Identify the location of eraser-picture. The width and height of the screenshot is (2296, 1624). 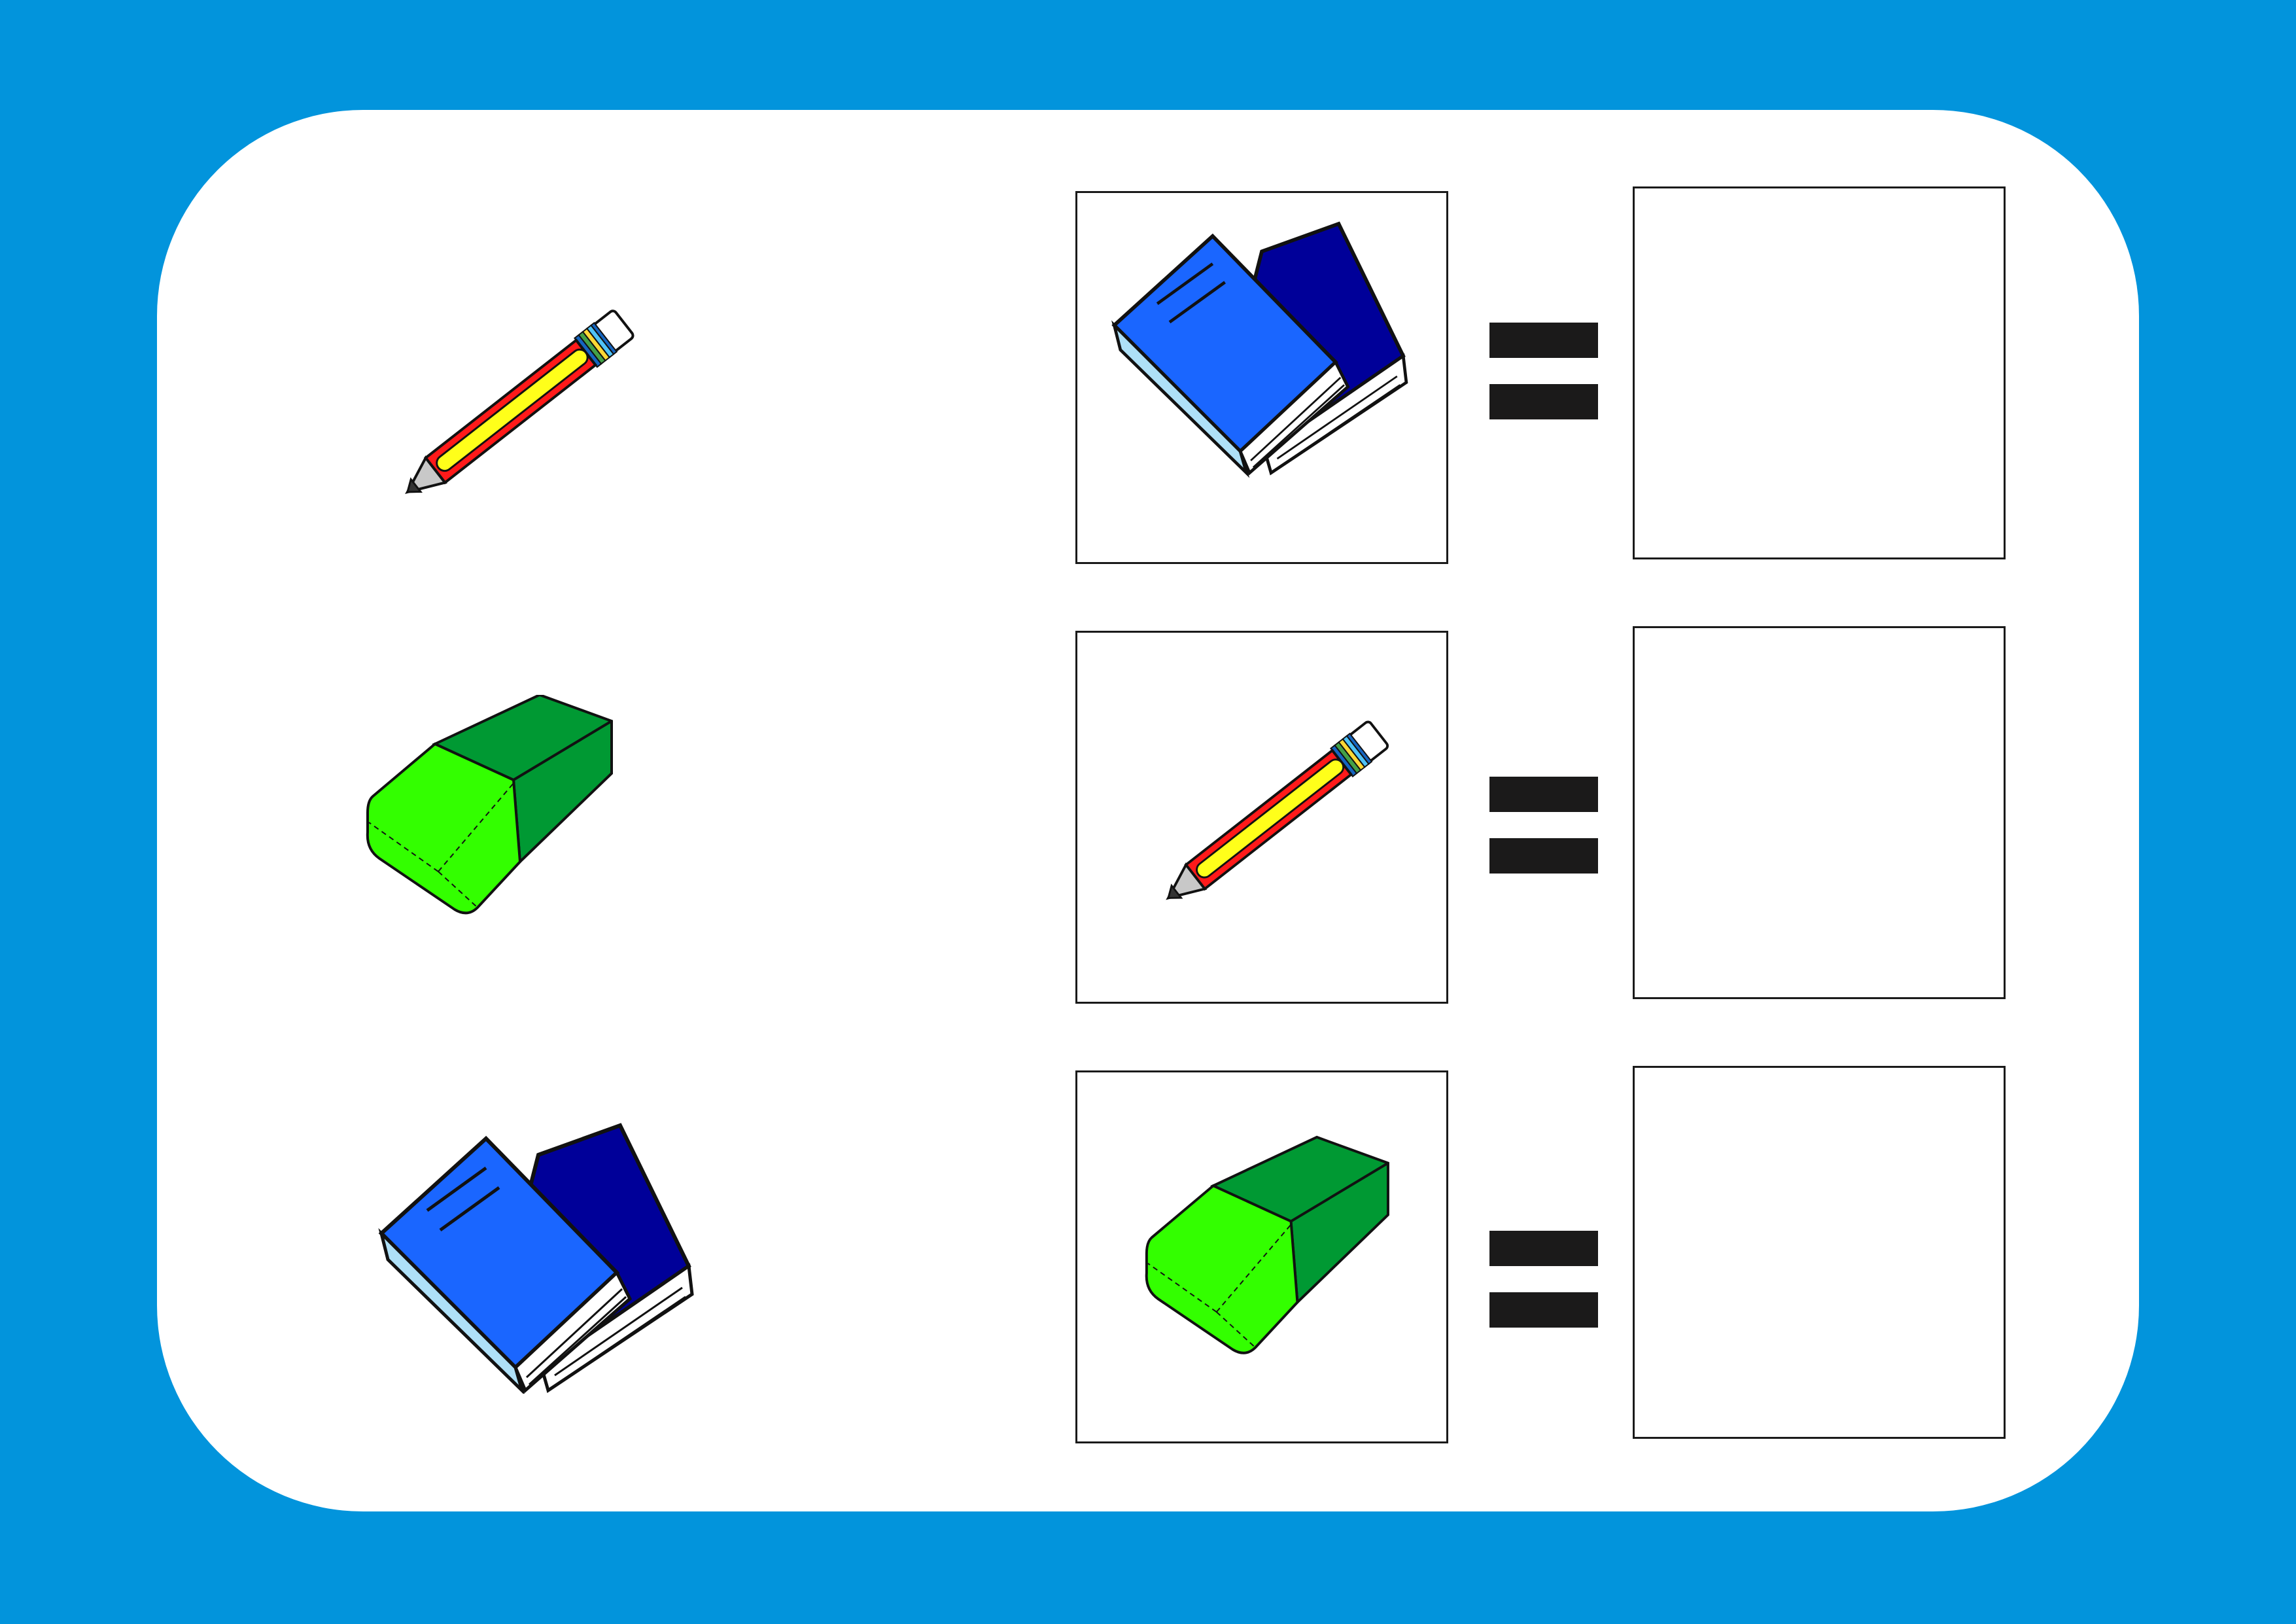
(487, 814).